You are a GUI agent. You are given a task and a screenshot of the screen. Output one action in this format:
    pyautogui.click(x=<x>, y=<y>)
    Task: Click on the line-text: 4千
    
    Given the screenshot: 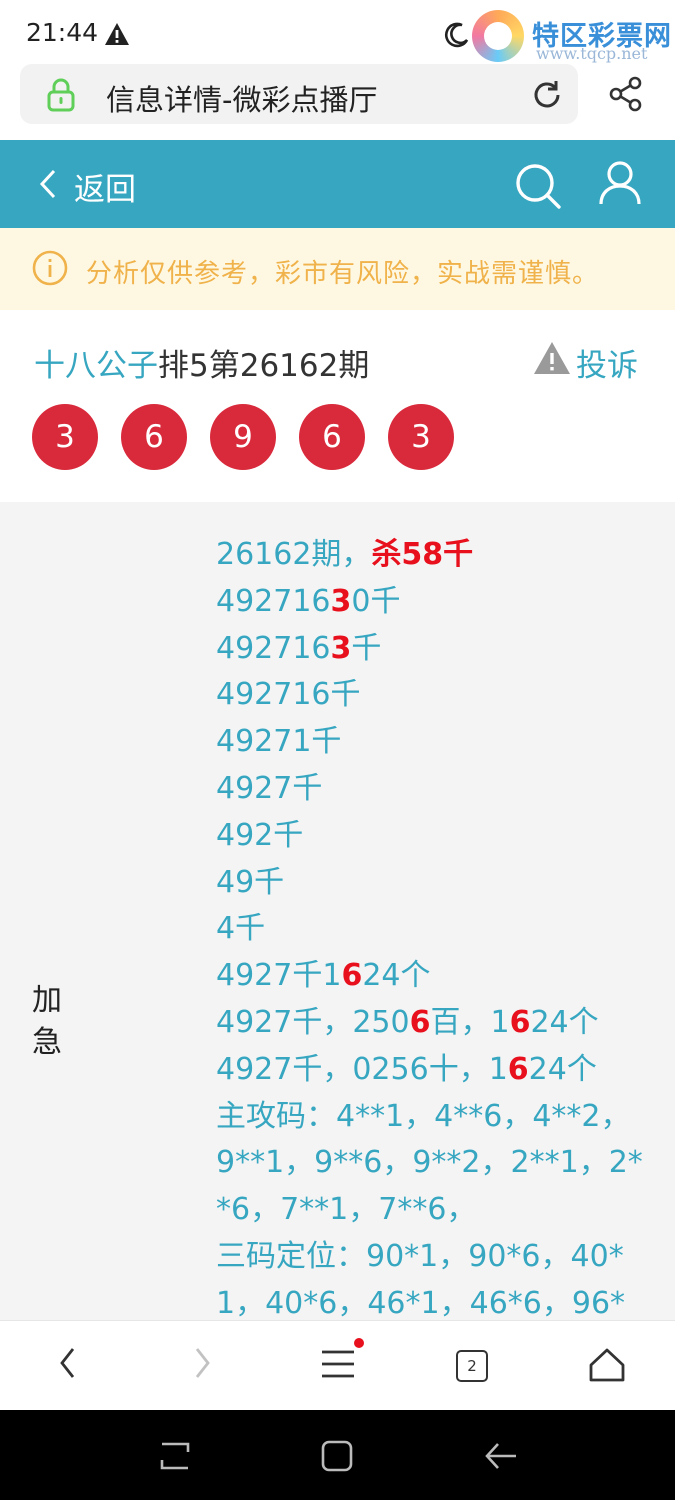 What is the action you would take?
    pyautogui.click(x=241, y=929)
    